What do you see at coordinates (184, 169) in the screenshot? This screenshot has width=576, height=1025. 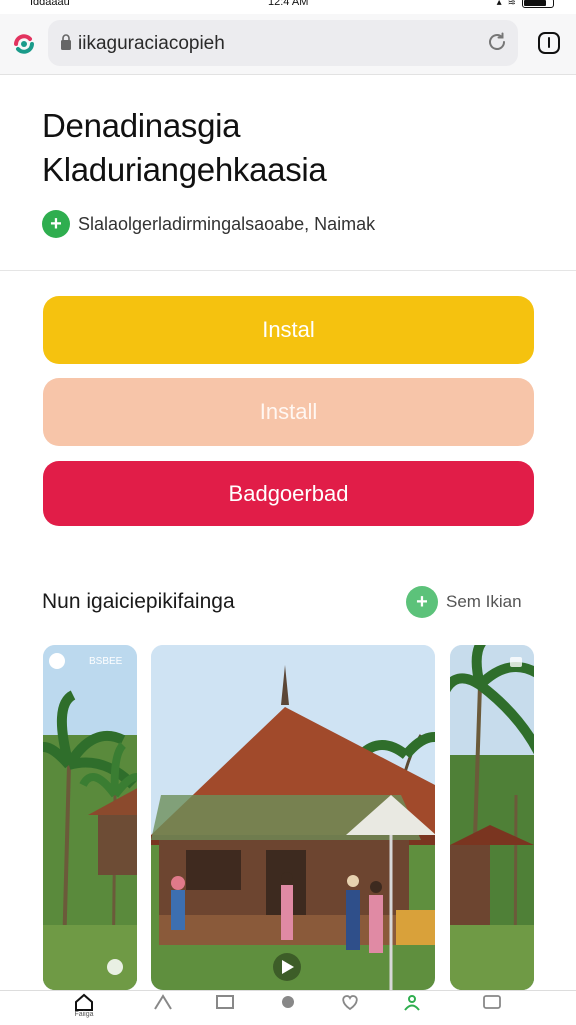 I see `title-line-2: Kladuriangehkaasia` at bounding box center [184, 169].